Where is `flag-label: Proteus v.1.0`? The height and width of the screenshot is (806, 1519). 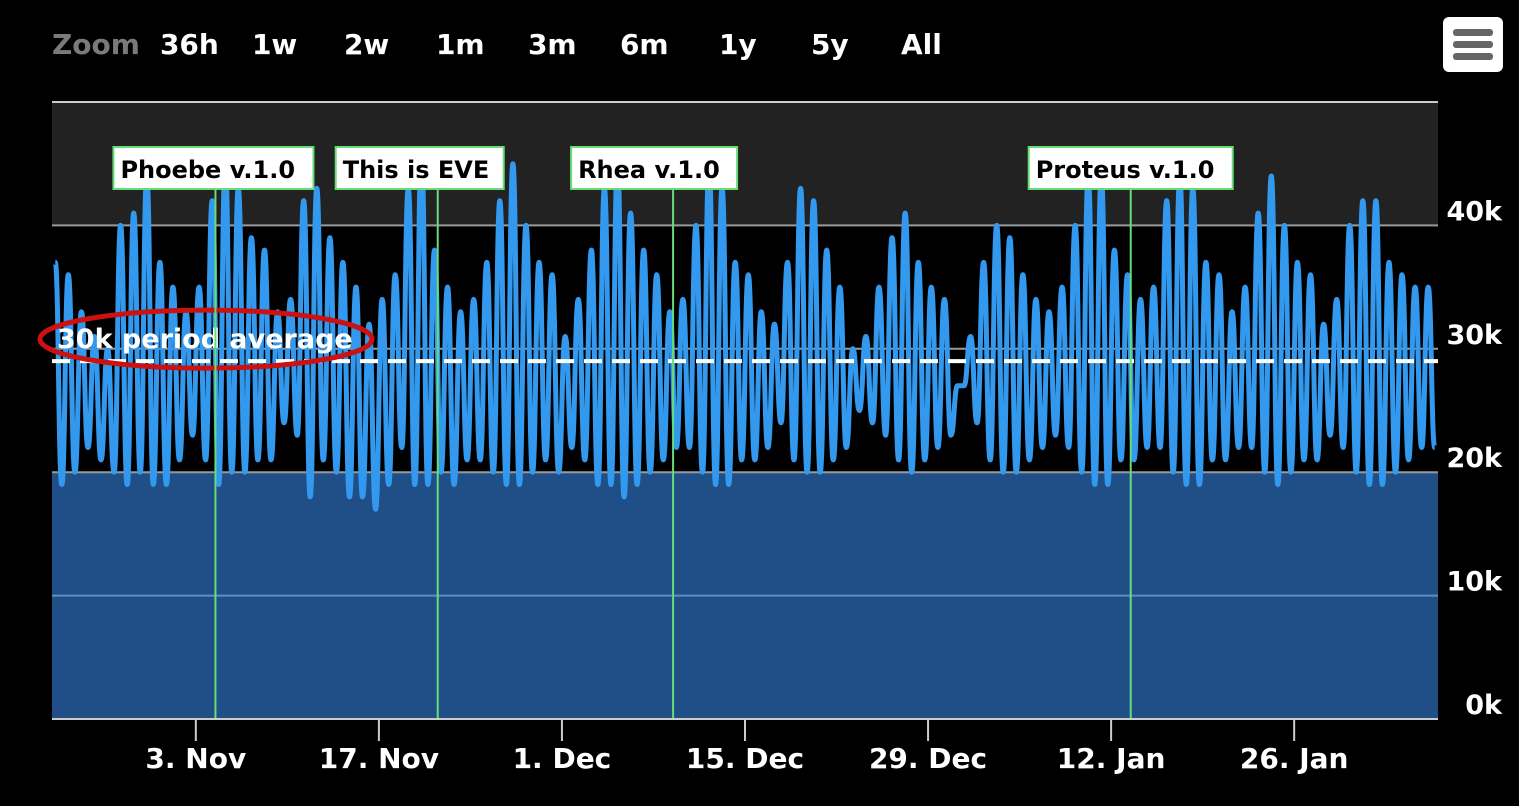 flag-label: Proteus v.1.0 is located at coordinates (1125, 170).